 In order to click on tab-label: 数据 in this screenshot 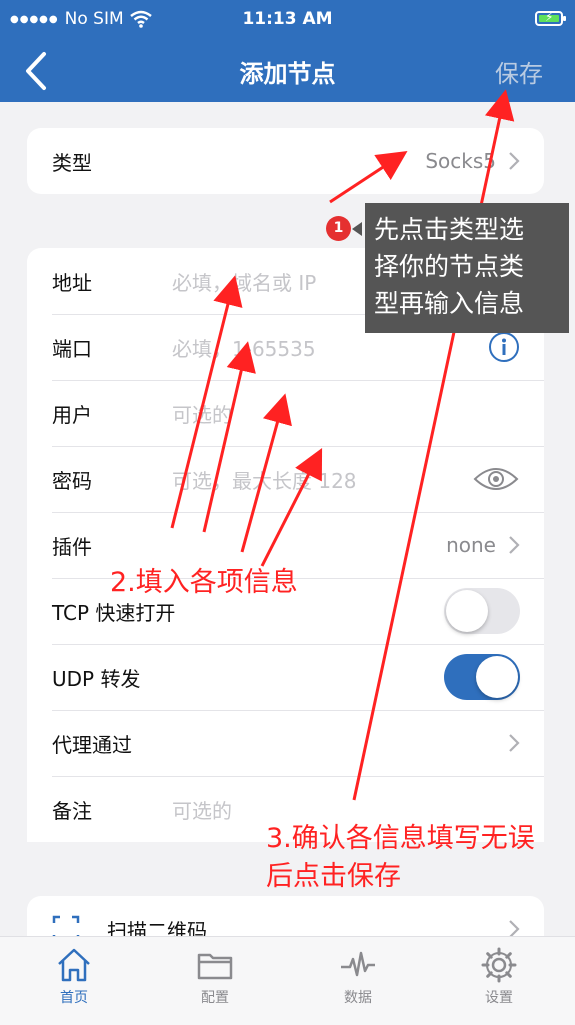, I will do `click(358, 998)`.